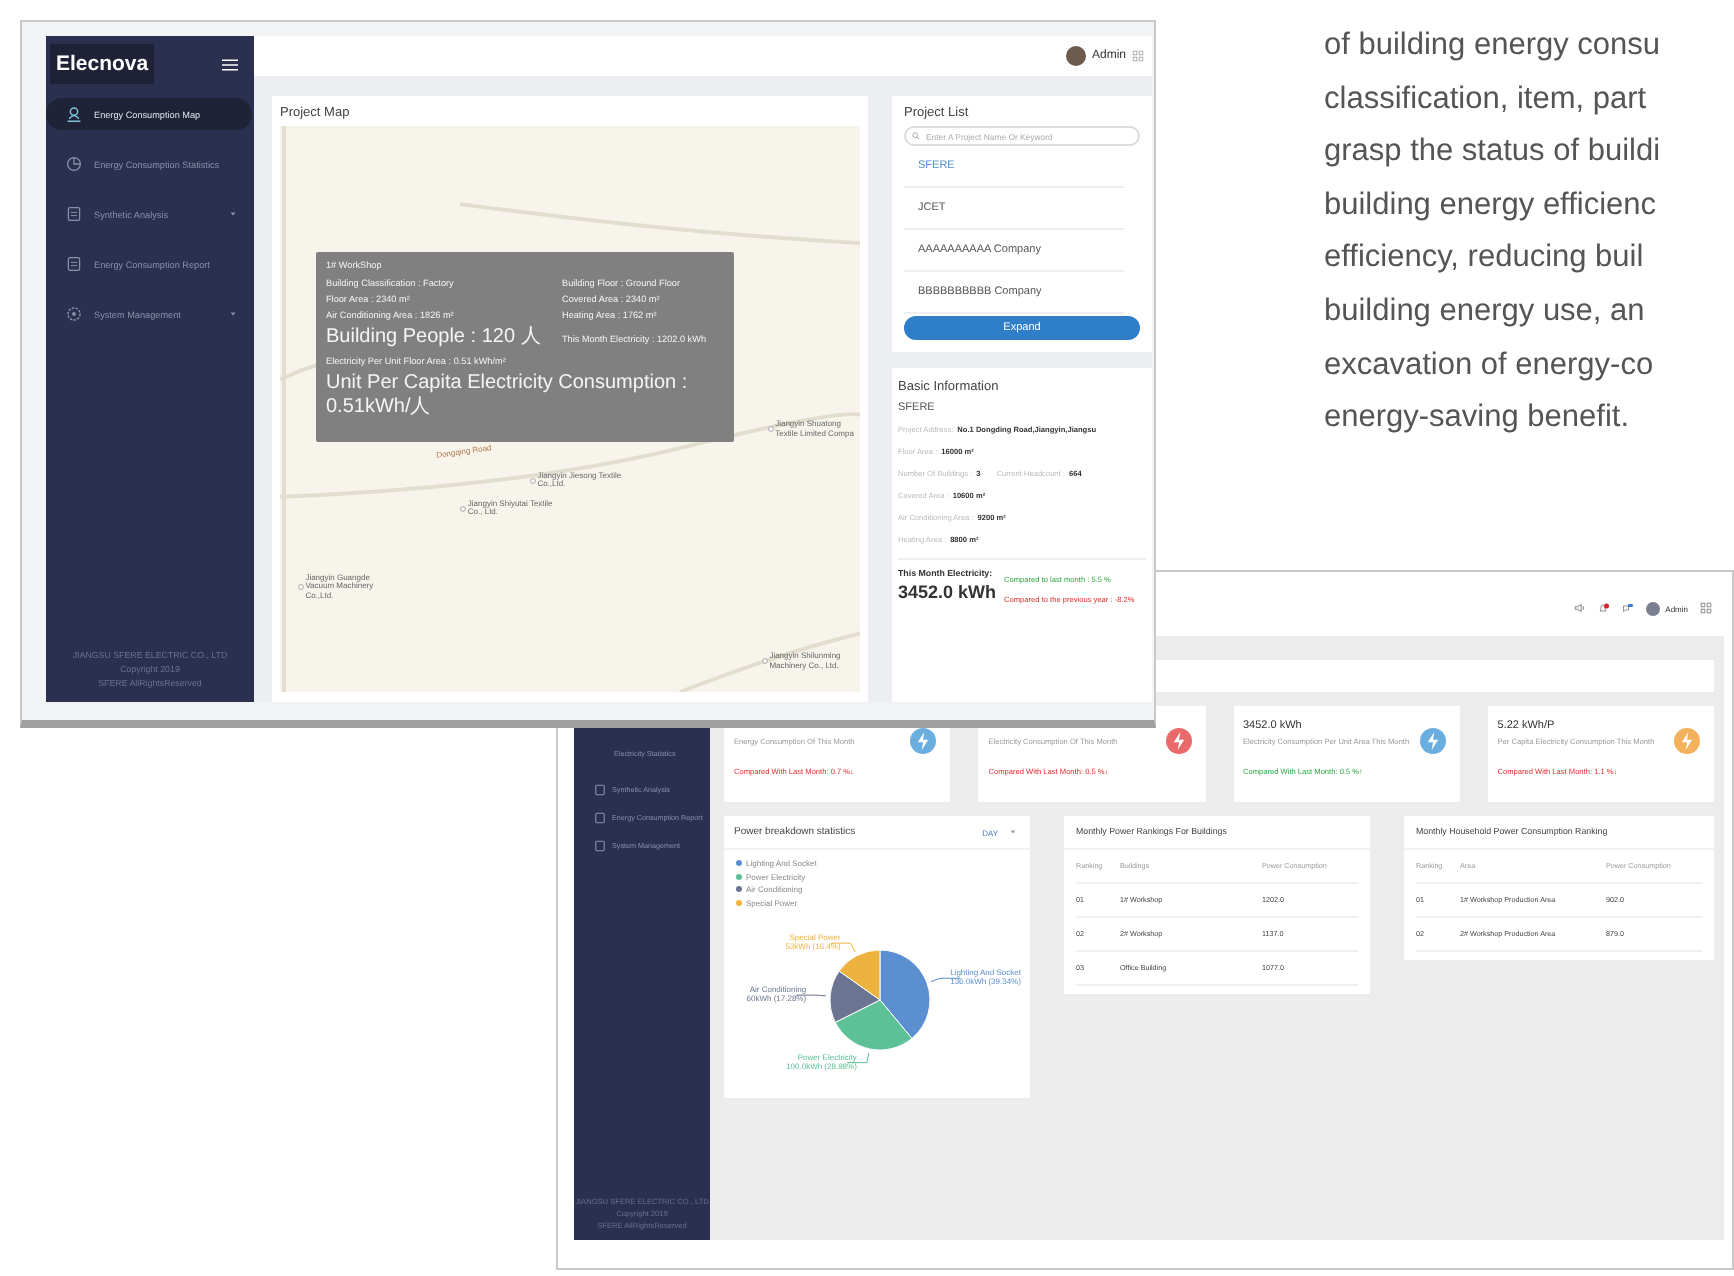 This screenshot has width=1734, height=1276. I want to click on gear-icon, so click(74, 314).